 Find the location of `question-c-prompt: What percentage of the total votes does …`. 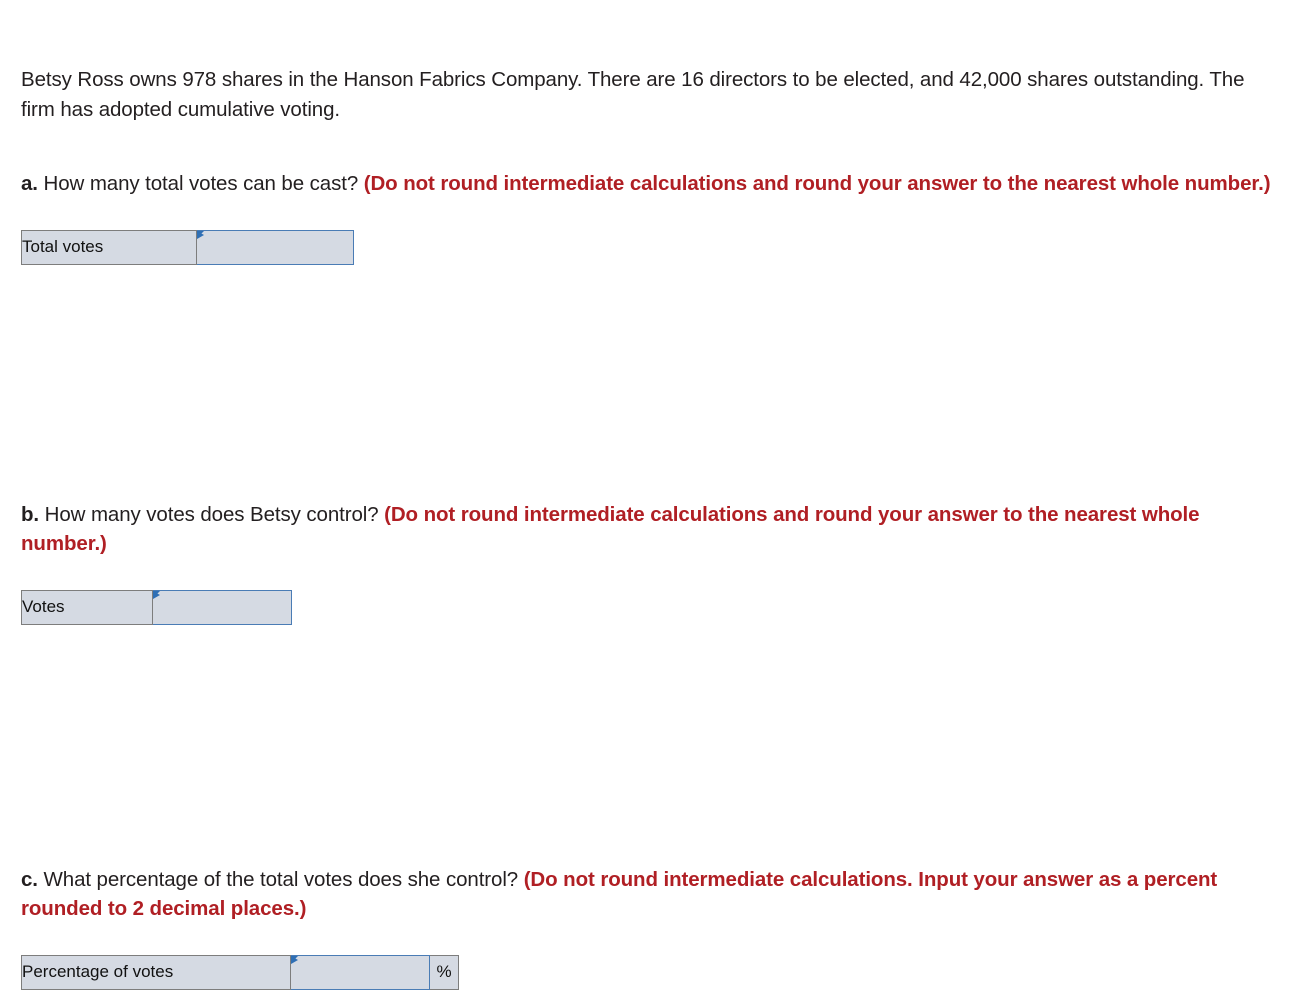

question-c-prompt: What percentage of the total votes does … is located at coordinates (281, 879).